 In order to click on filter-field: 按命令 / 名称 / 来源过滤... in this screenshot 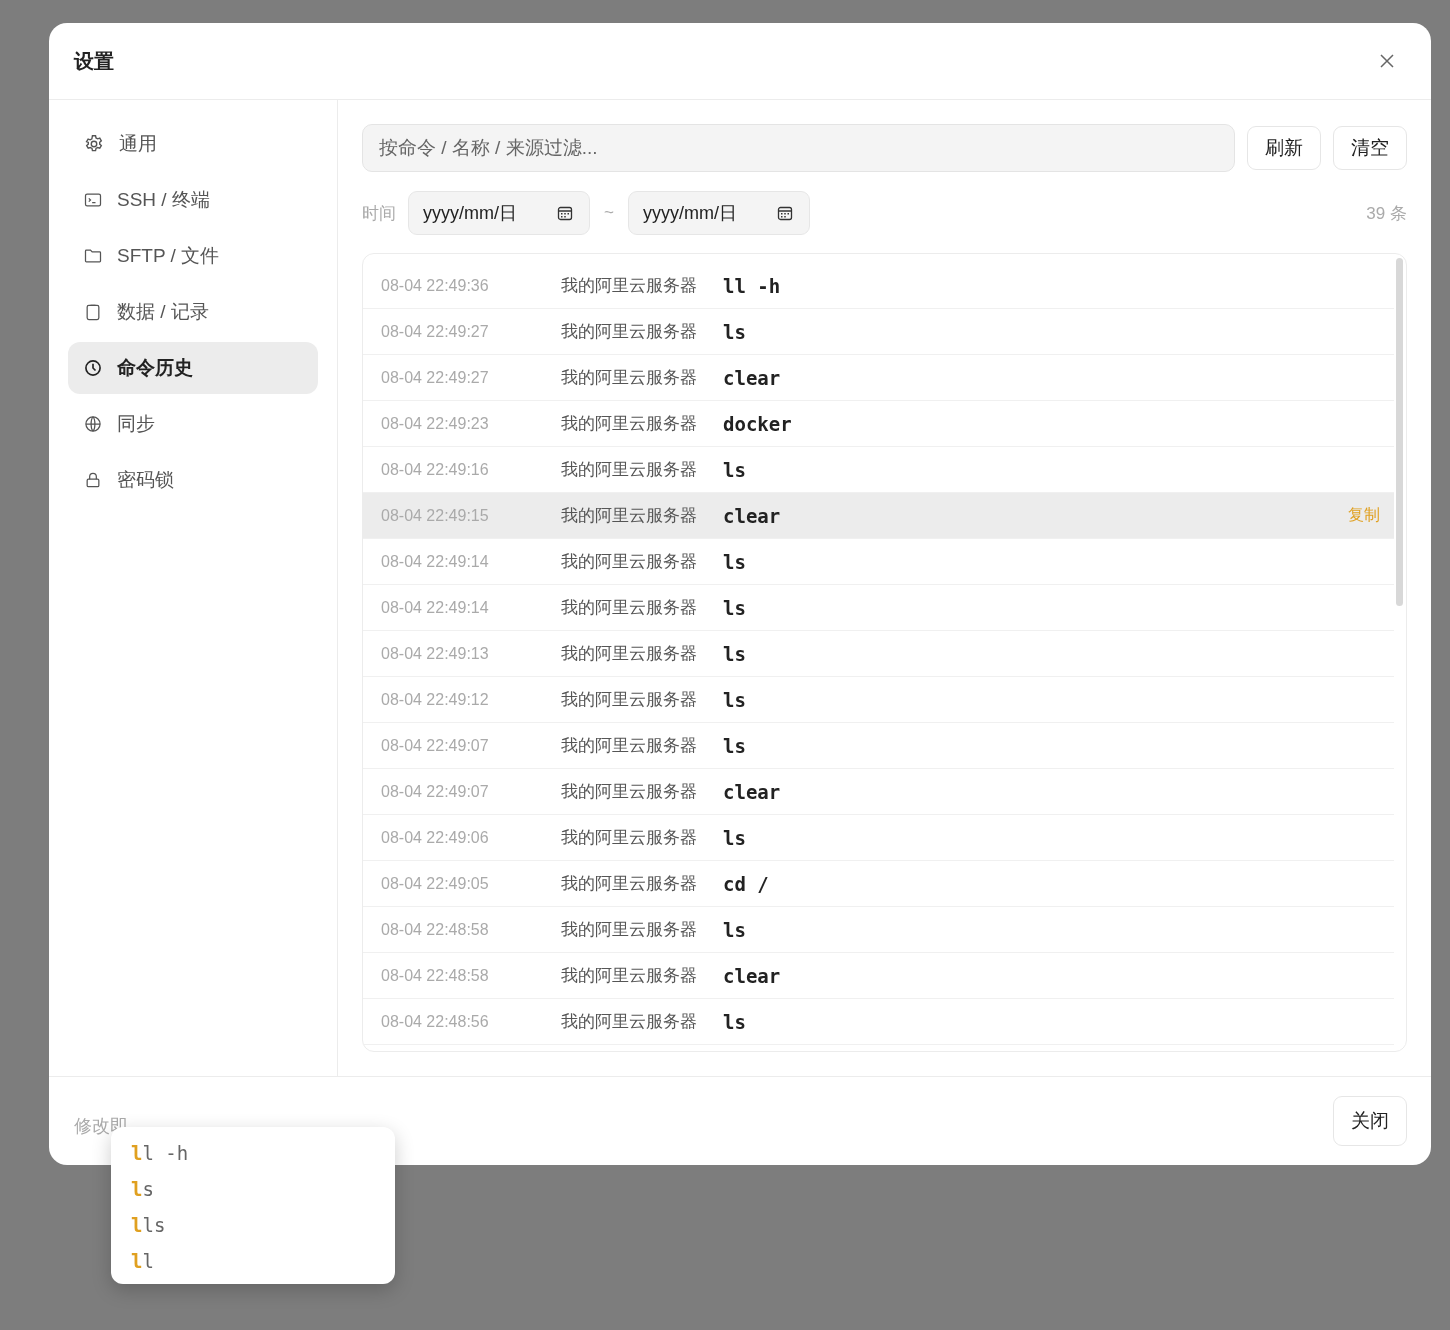, I will do `click(798, 148)`.